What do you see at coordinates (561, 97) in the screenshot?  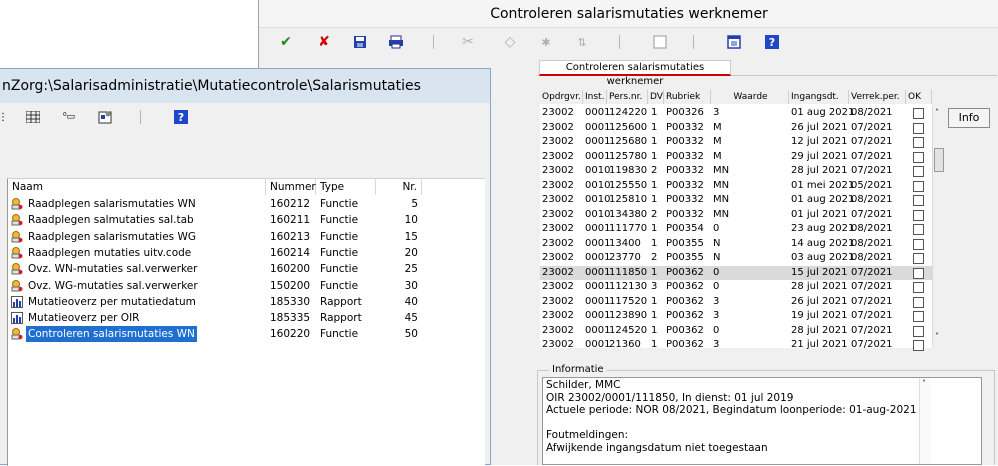 I see `grid-header-opdrgvr: Opdrgvr.` at bounding box center [561, 97].